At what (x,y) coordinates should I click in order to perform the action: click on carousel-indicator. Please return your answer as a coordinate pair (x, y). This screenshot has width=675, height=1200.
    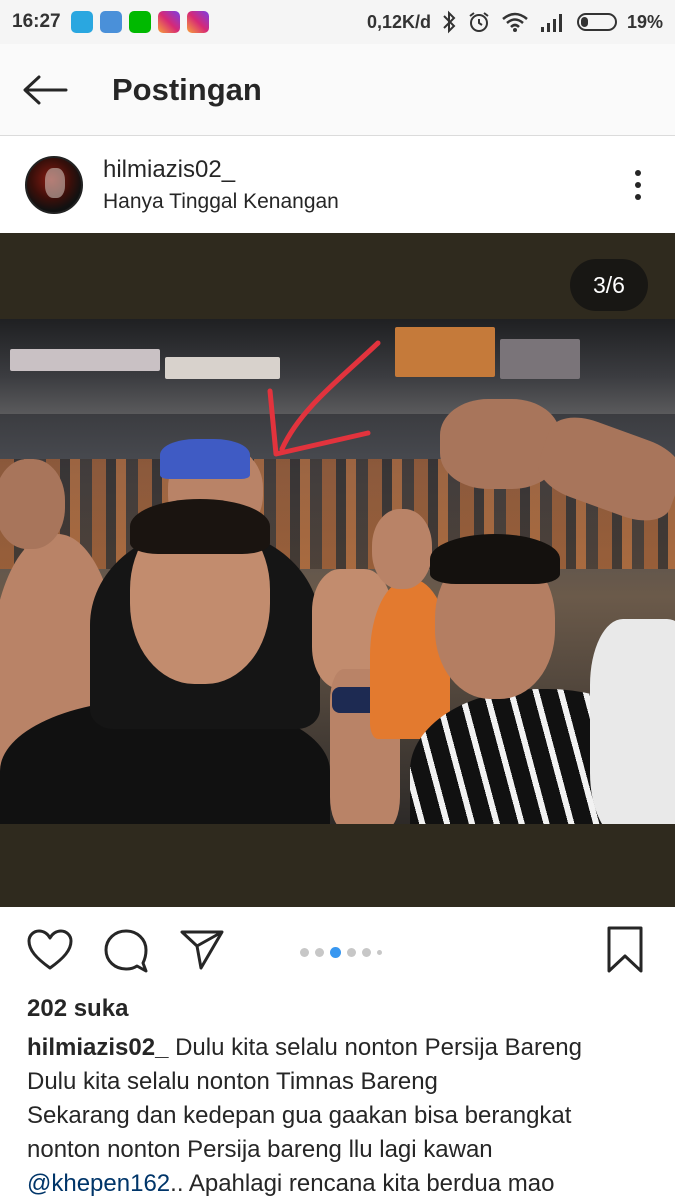
    Looking at the image, I should click on (341, 952).